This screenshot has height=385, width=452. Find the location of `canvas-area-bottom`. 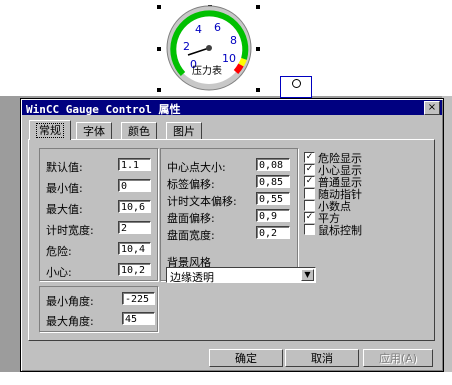

canvas-area-bottom is located at coordinates (226, 378).